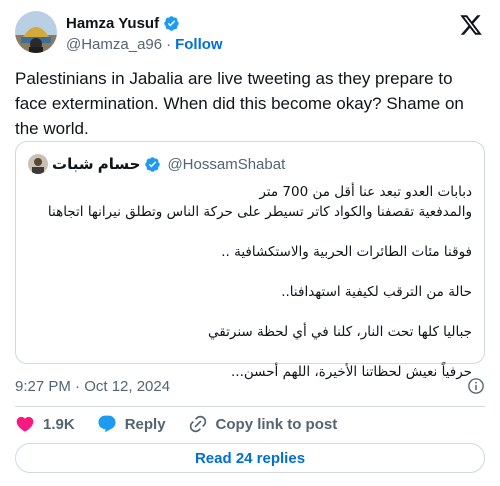 Image resolution: width=500 pixels, height=486 pixels. What do you see at coordinates (250, 458) in the screenshot?
I see `read-replies-button: Read 24 replies` at bounding box center [250, 458].